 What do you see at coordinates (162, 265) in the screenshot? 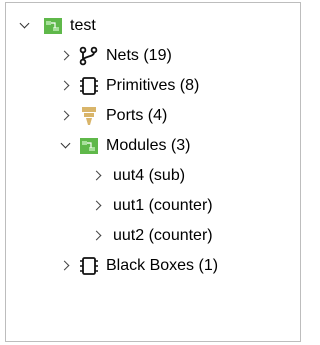
I see `tree-item-label: Black Boxes (1)` at bounding box center [162, 265].